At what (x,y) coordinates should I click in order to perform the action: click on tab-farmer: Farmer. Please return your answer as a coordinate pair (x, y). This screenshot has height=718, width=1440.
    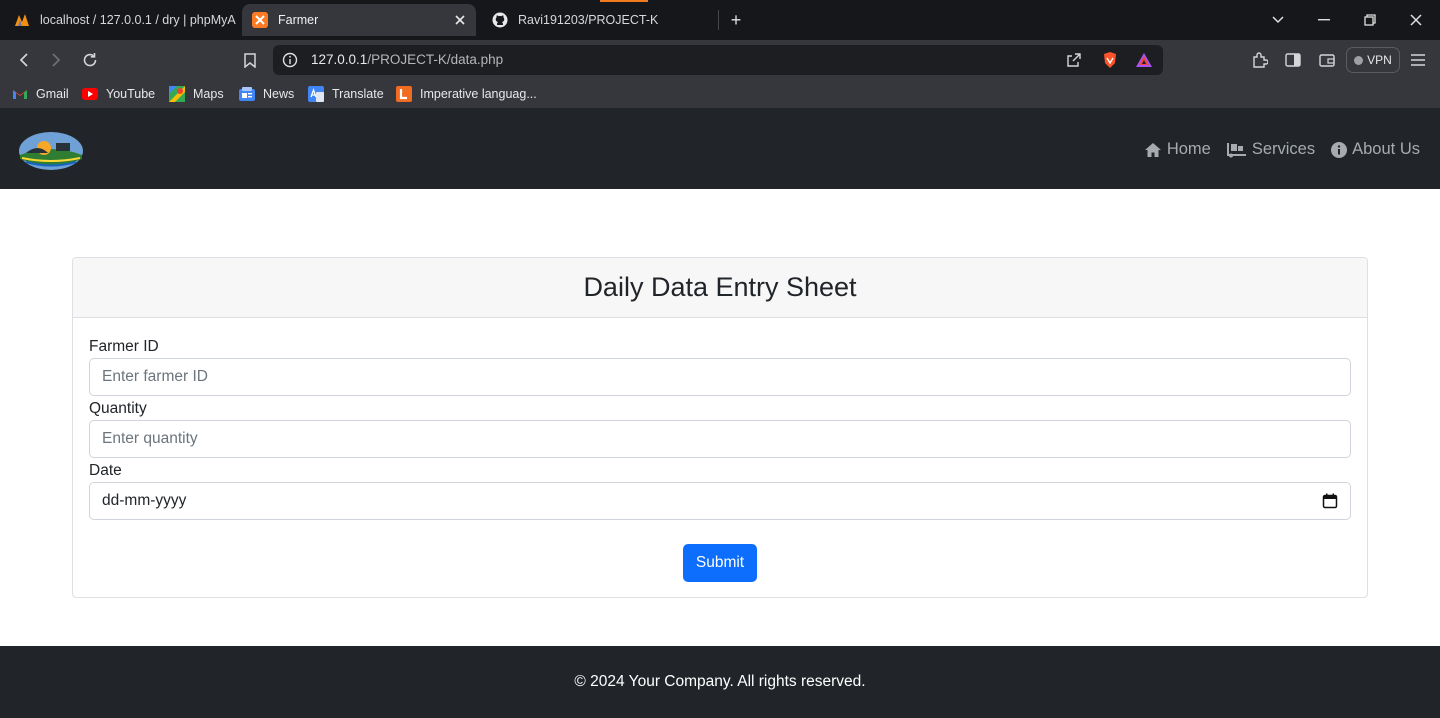
    Looking at the image, I should click on (359, 20).